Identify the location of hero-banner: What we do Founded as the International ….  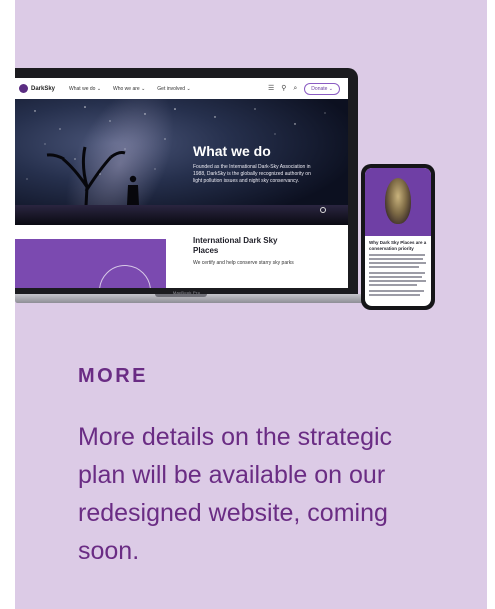
(181, 162).